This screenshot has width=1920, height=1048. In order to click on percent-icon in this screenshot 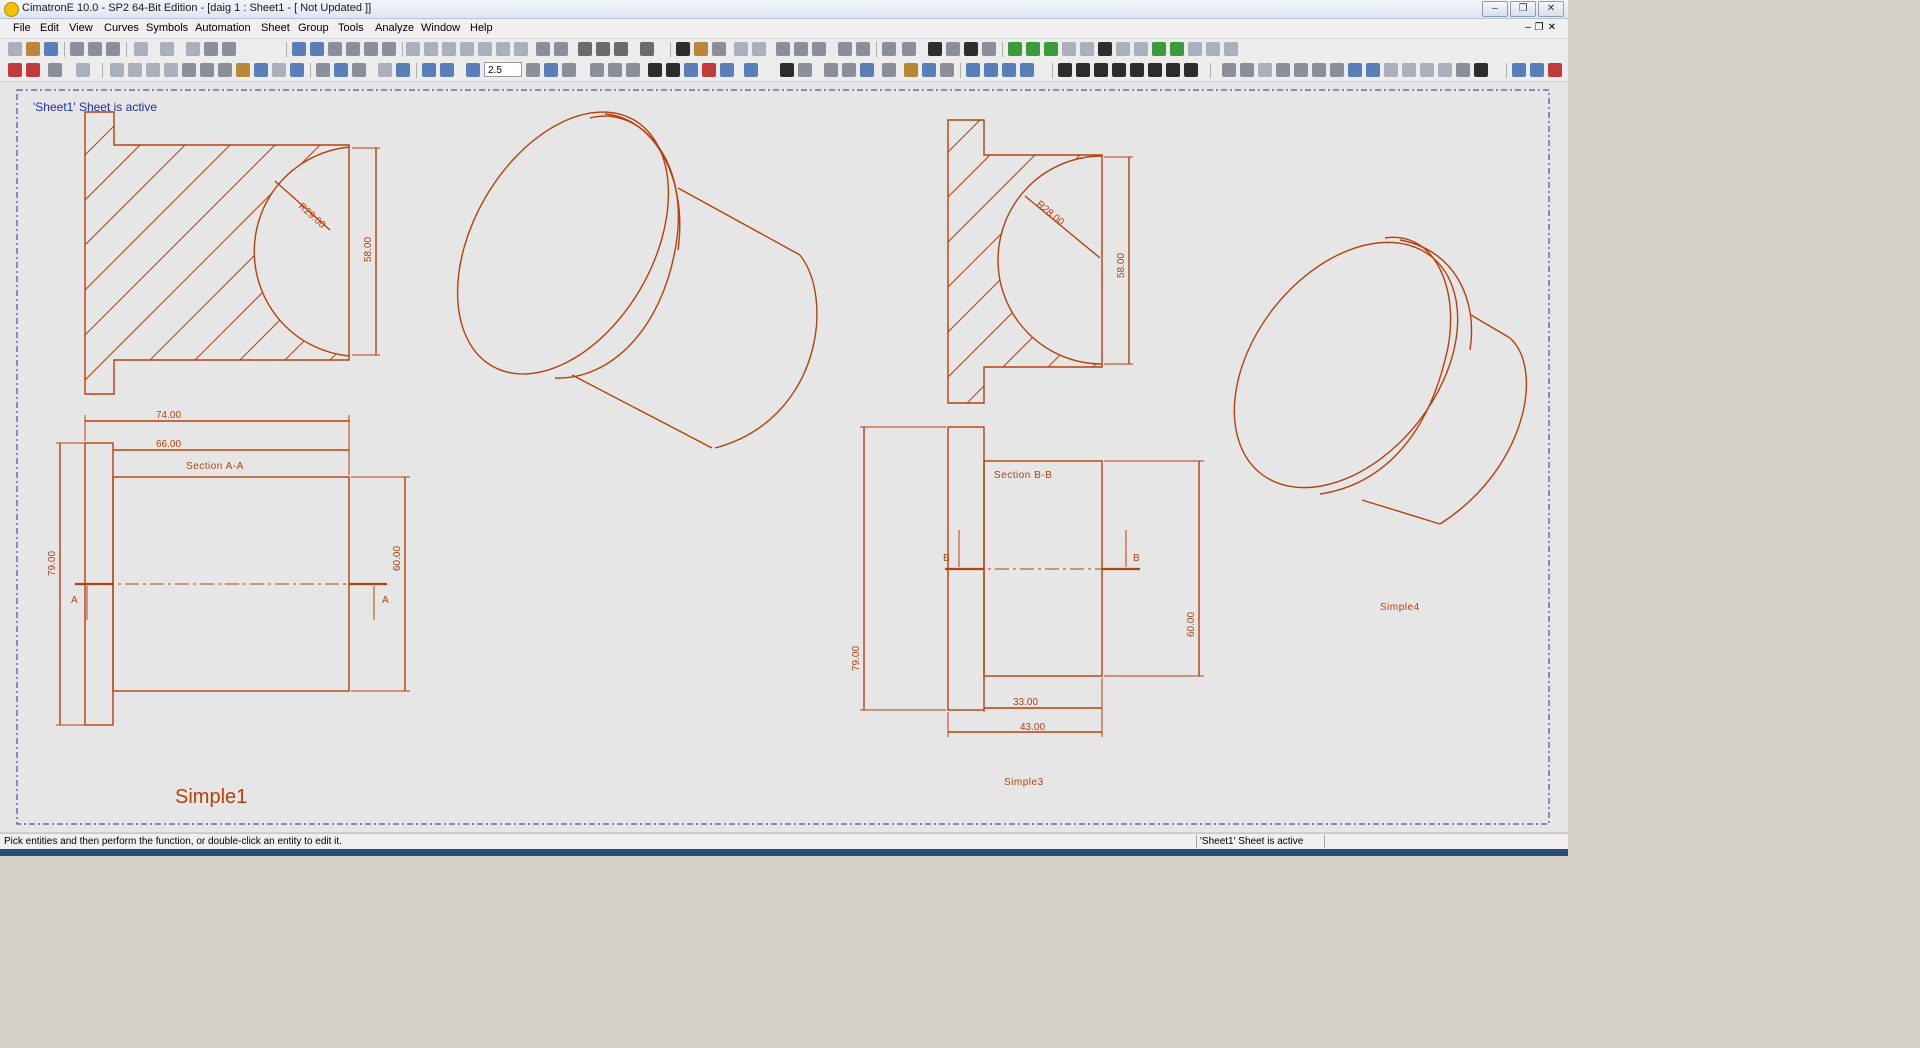, I will do `click(1231, 49)`.